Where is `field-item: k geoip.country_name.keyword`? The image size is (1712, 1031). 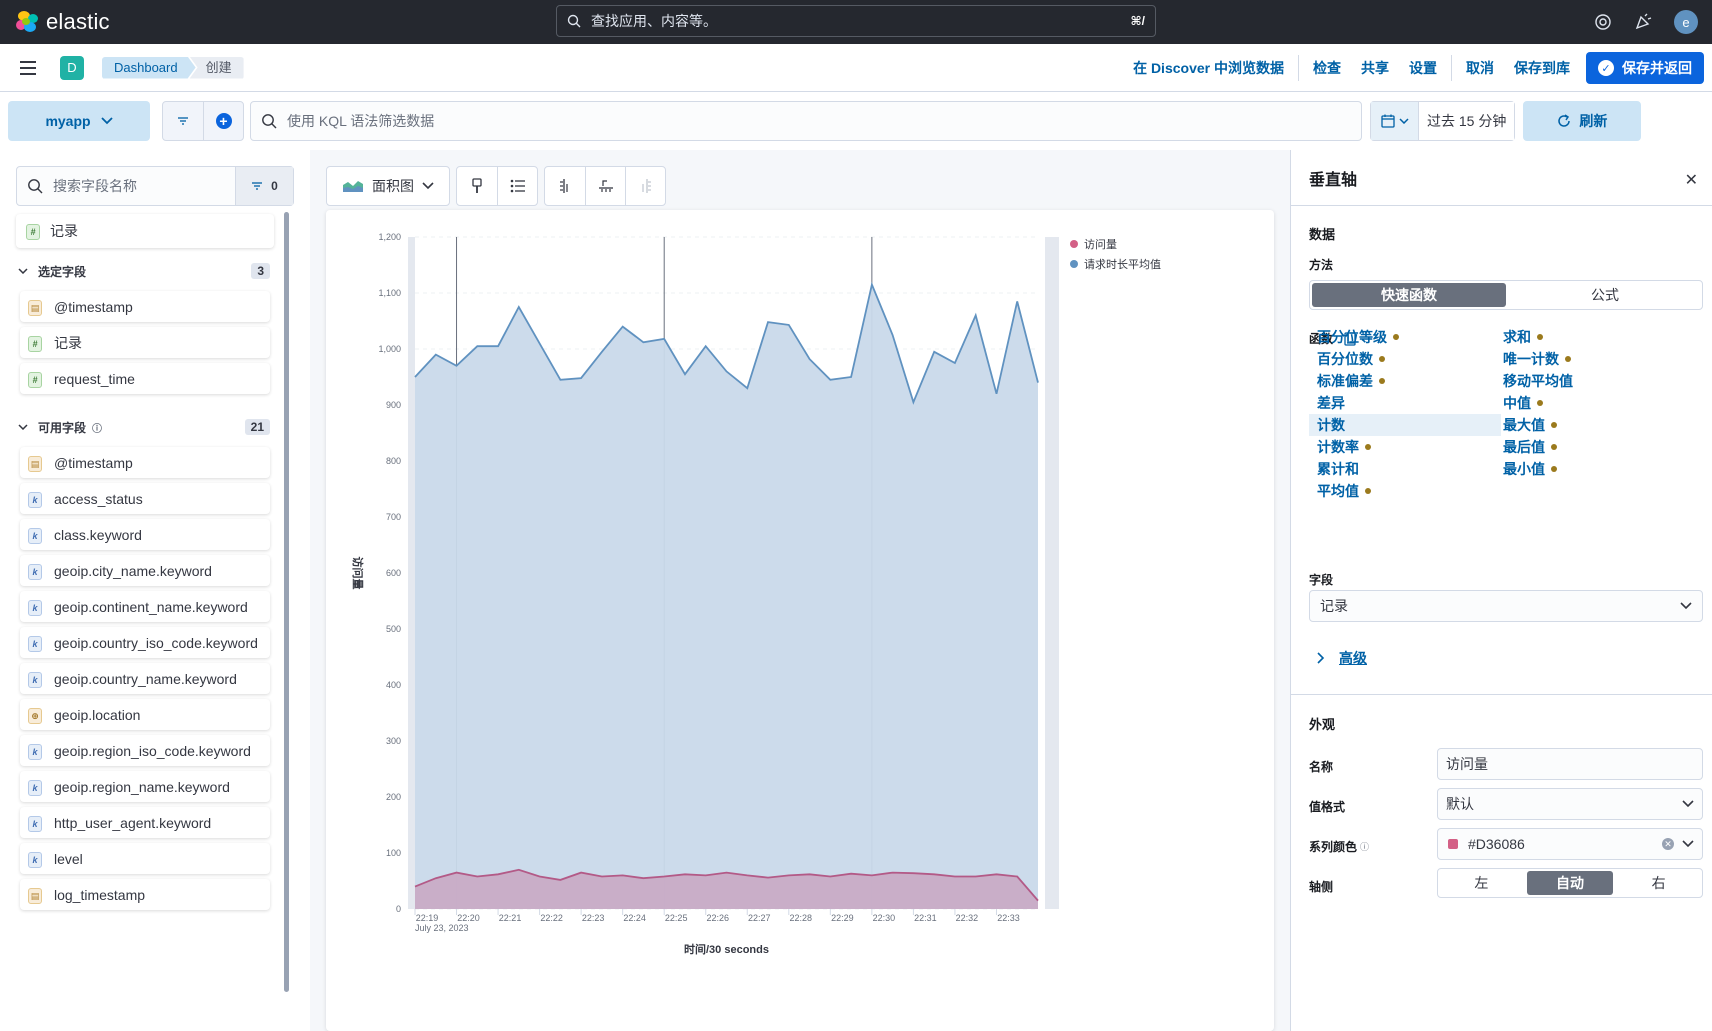 field-item: k geoip.country_name.keyword is located at coordinates (145, 678).